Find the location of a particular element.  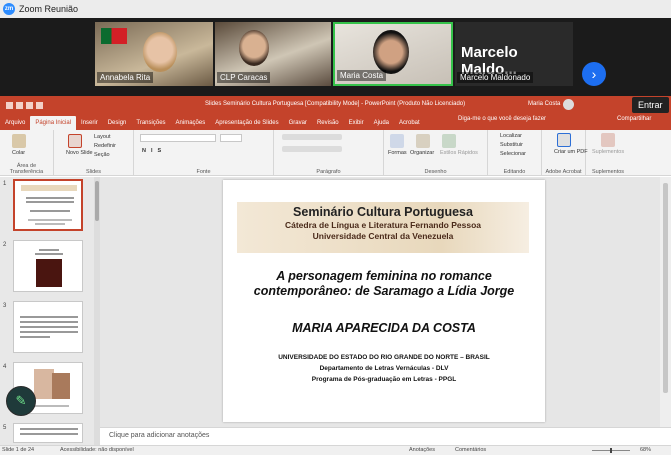

paste-button: Colar is located at coordinates (18, 153).